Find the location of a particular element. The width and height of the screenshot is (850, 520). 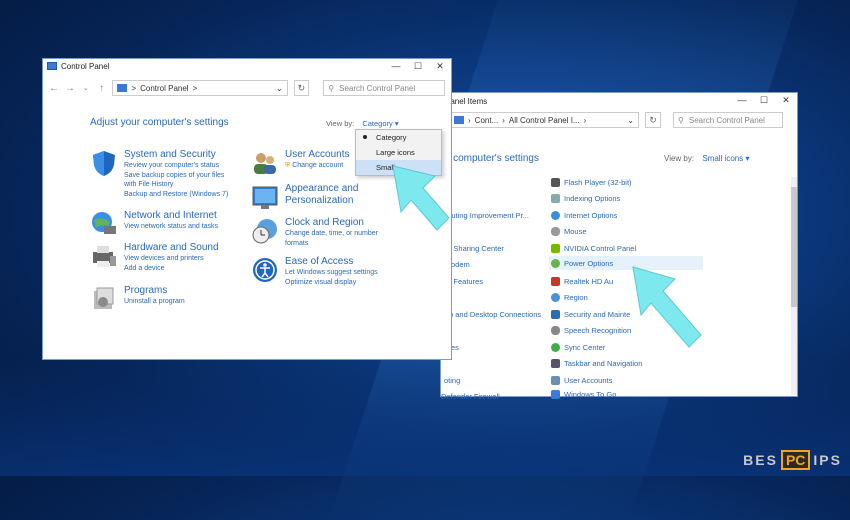

category-link: Review your computer's status is located at coordinates (176, 166).